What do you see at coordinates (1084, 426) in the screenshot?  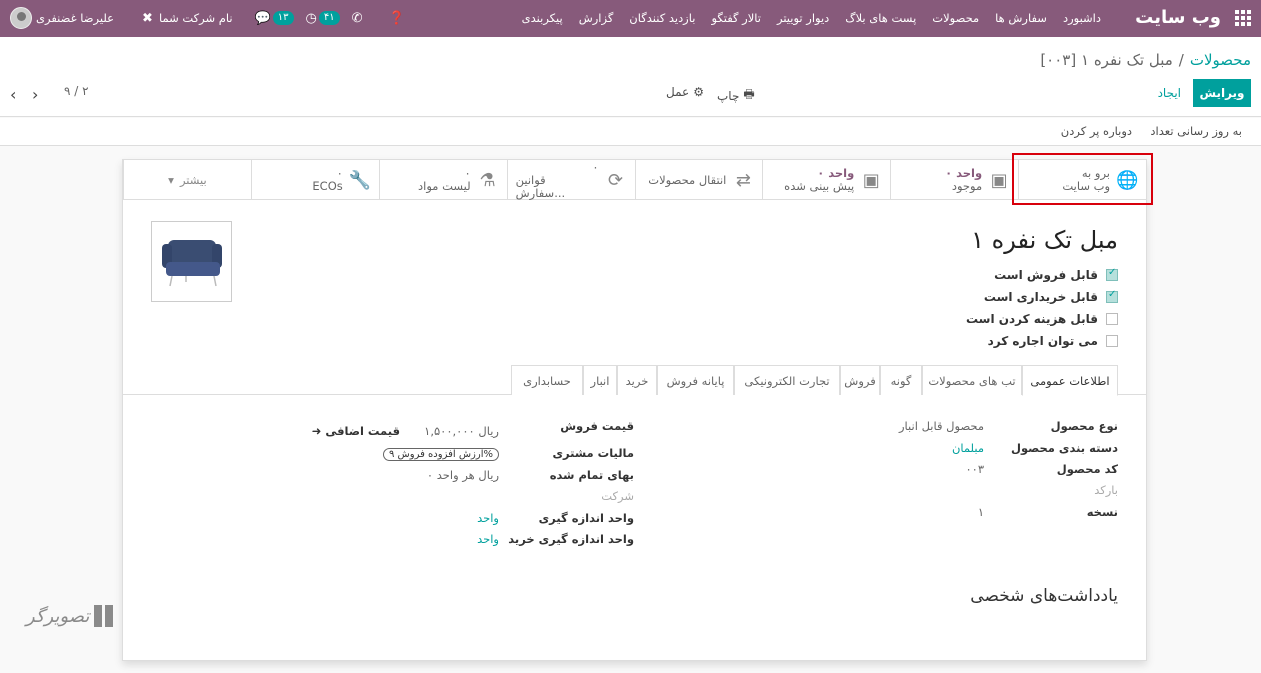 I see `product-type-label: نوع محصول` at bounding box center [1084, 426].